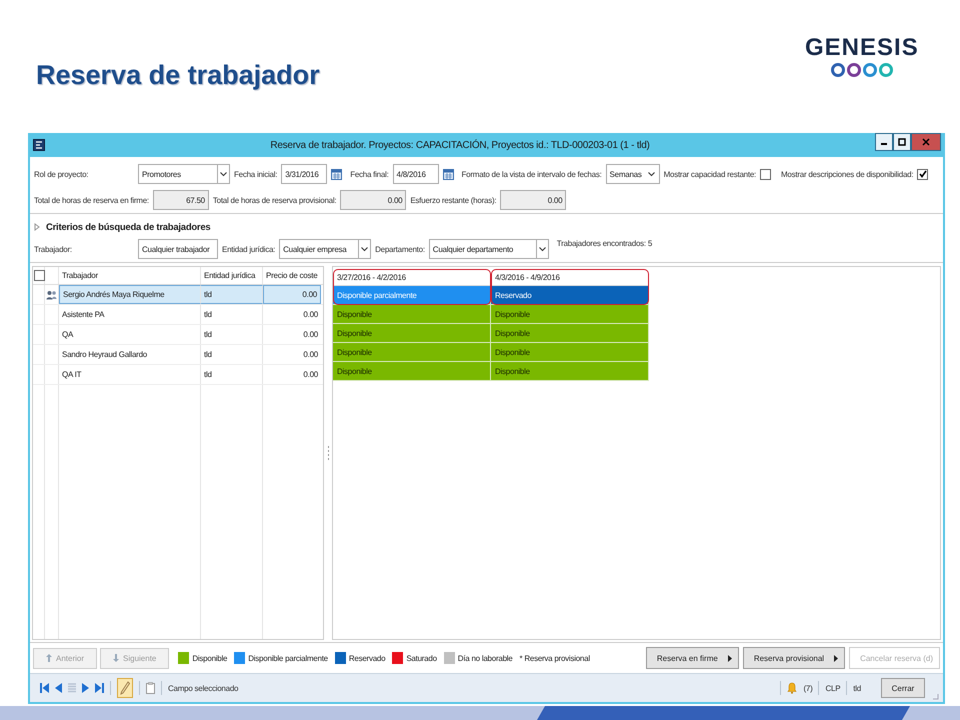 This screenshot has width=960, height=720. What do you see at coordinates (53, 249) in the screenshot?
I see `field-label: Trabajador:` at bounding box center [53, 249].